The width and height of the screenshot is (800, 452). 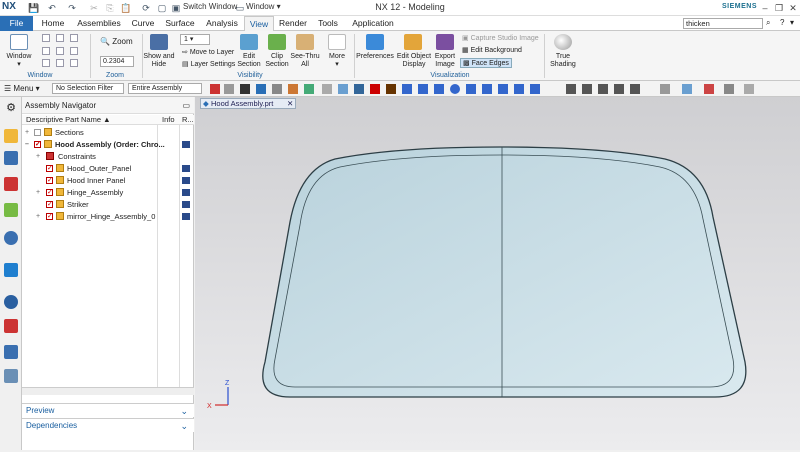 What do you see at coordinates (126, 8) in the screenshot?
I see `paste-icon: 📋` at bounding box center [126, 8].